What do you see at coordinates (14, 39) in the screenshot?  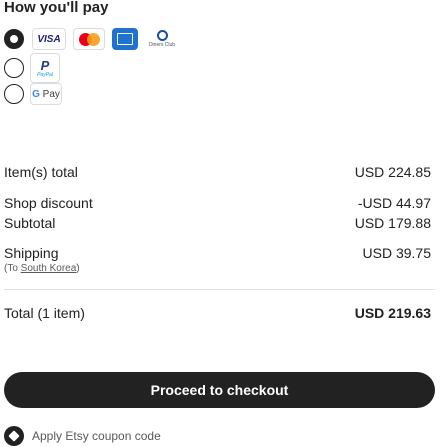 I see `card-radio-button` at bounding box center [14, 39].